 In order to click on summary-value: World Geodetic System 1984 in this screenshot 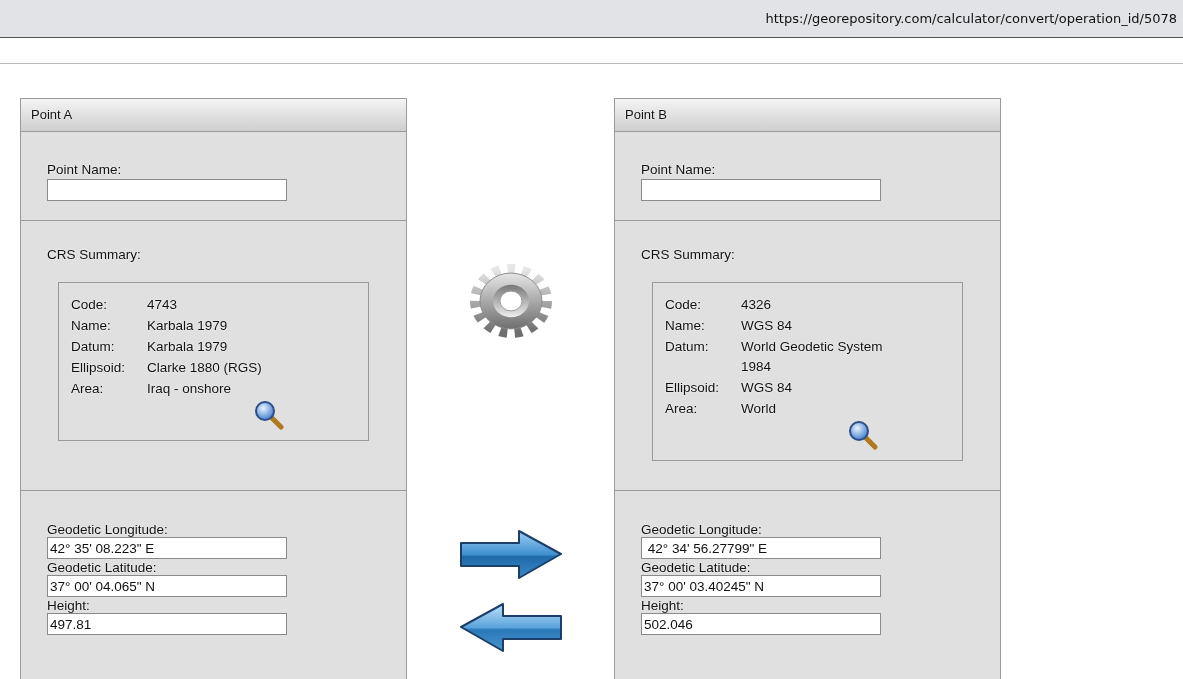, I will do `click(812, 357)`.